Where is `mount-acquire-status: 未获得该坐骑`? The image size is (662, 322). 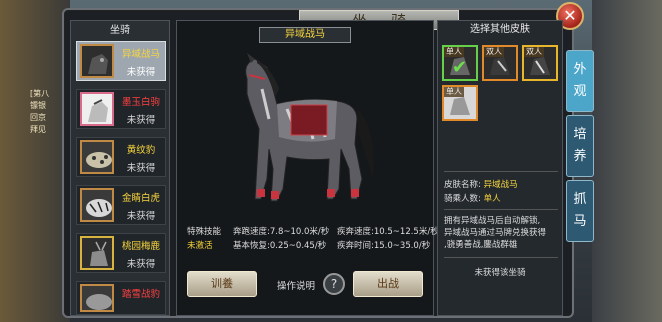
mount-acquire-status: 未获得该坐骑 is located at coordinates (500, 273).